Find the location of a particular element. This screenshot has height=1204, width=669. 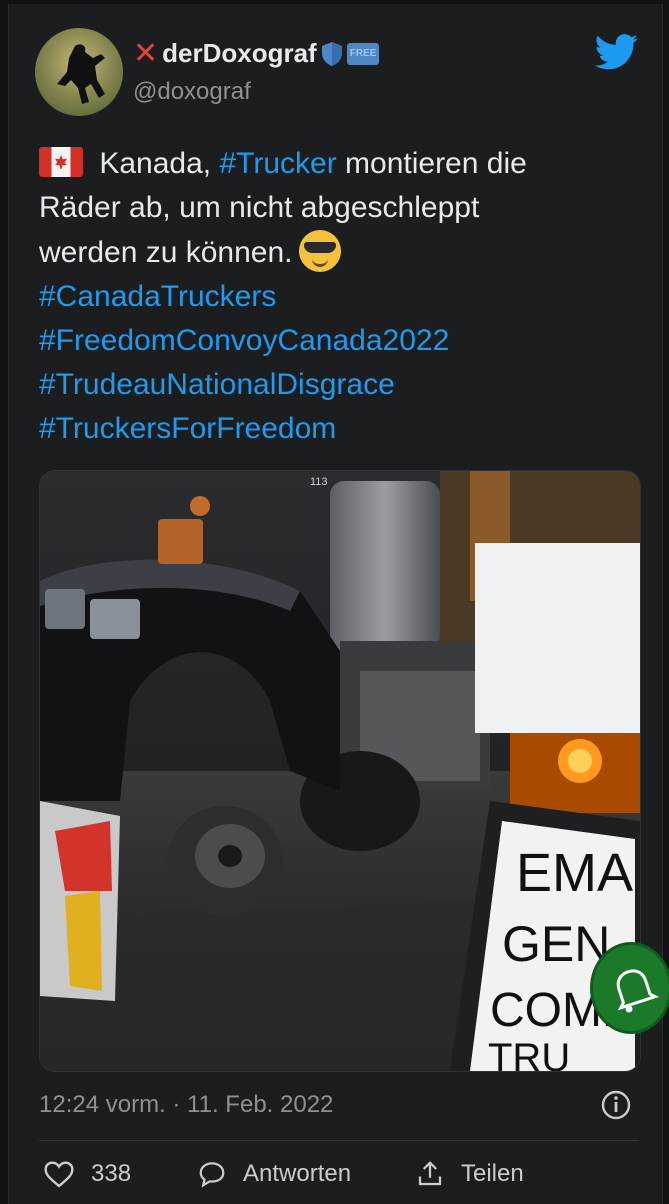

share-button: Teilen is located at coordinates (469, 1174).